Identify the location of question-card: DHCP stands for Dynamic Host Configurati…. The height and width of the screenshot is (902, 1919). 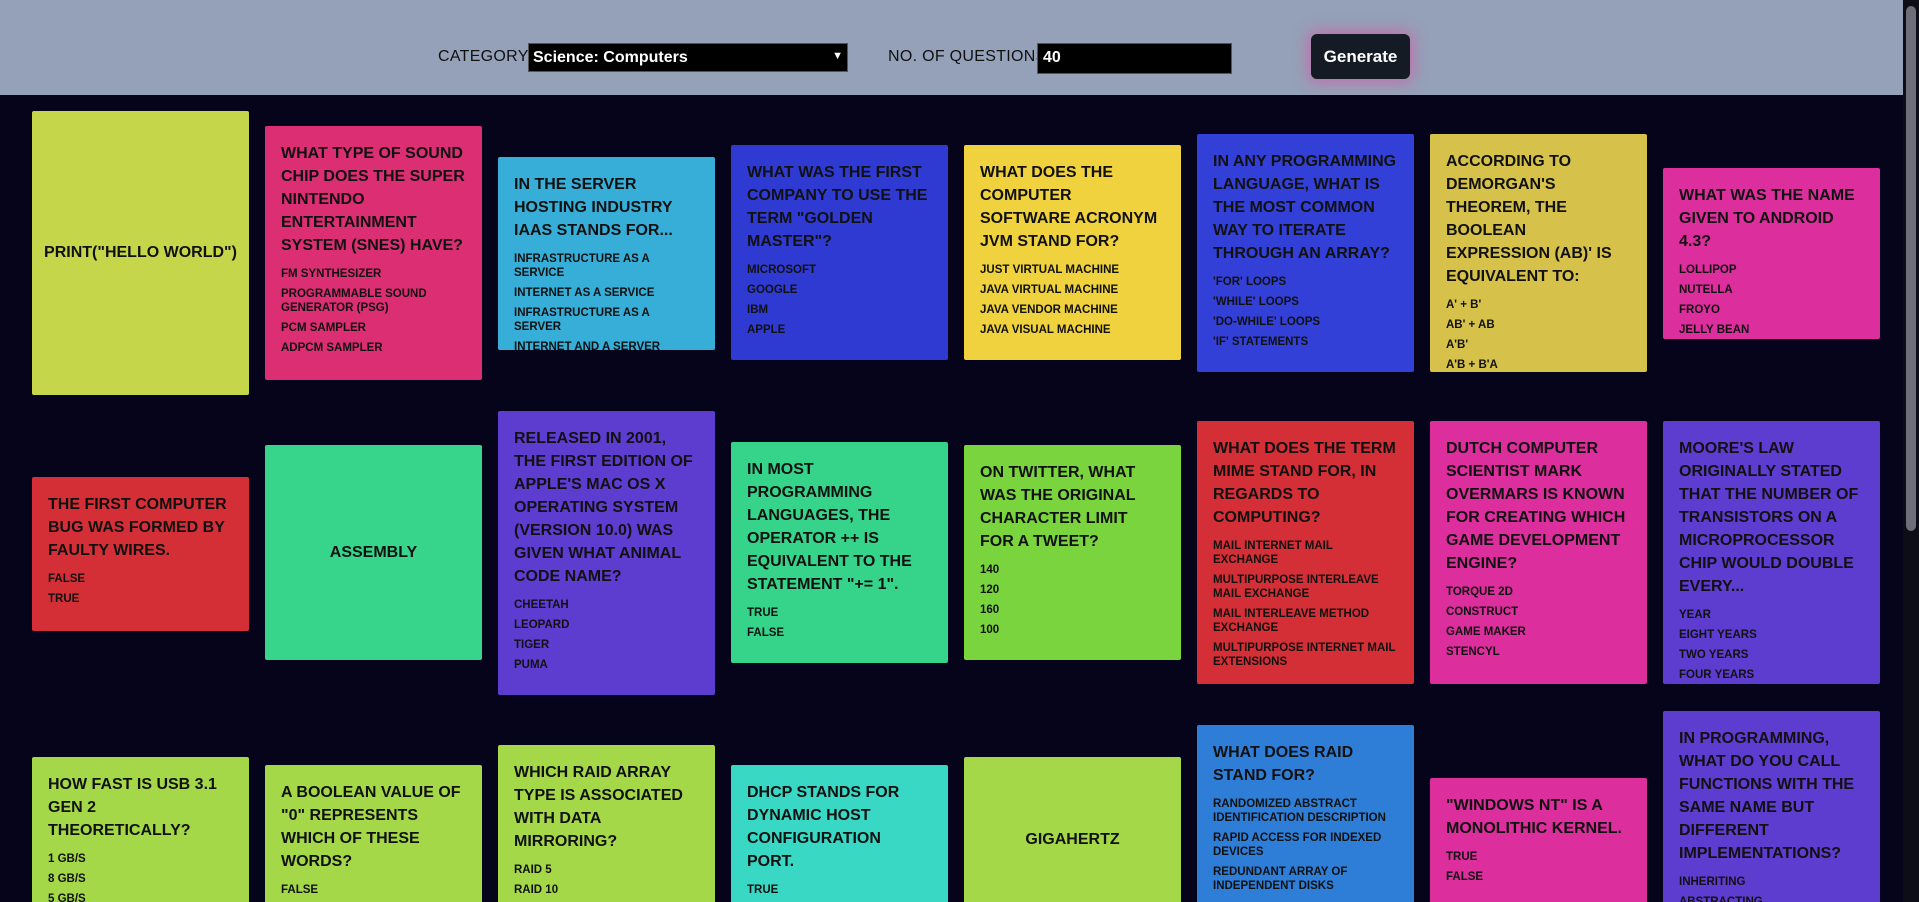
(839, 833).